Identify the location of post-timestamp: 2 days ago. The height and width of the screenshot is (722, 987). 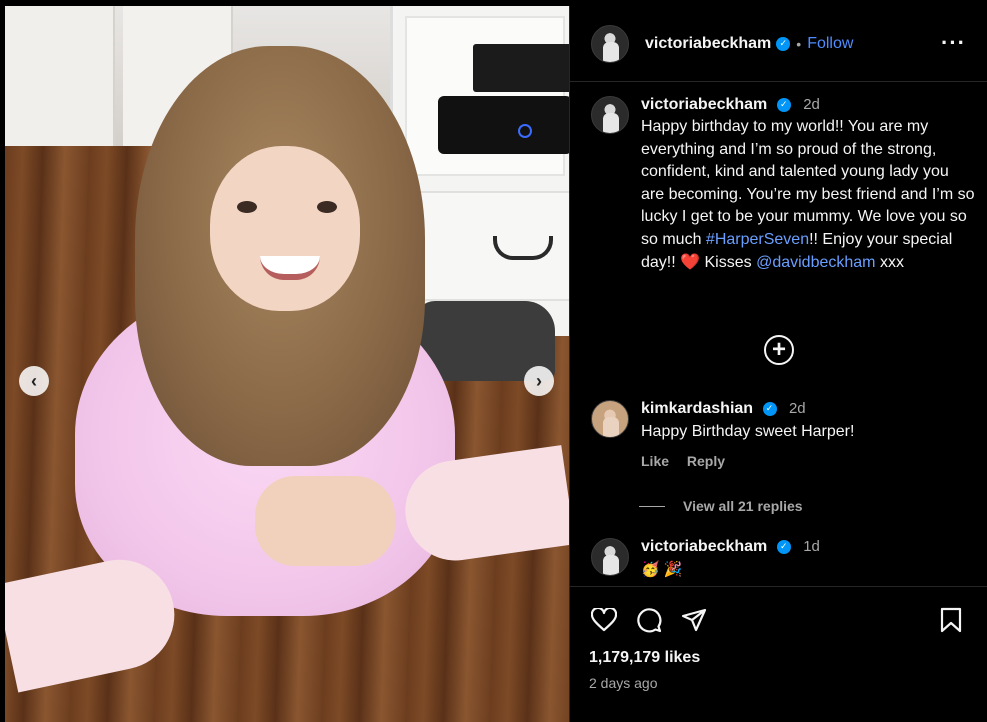
(623, 683).